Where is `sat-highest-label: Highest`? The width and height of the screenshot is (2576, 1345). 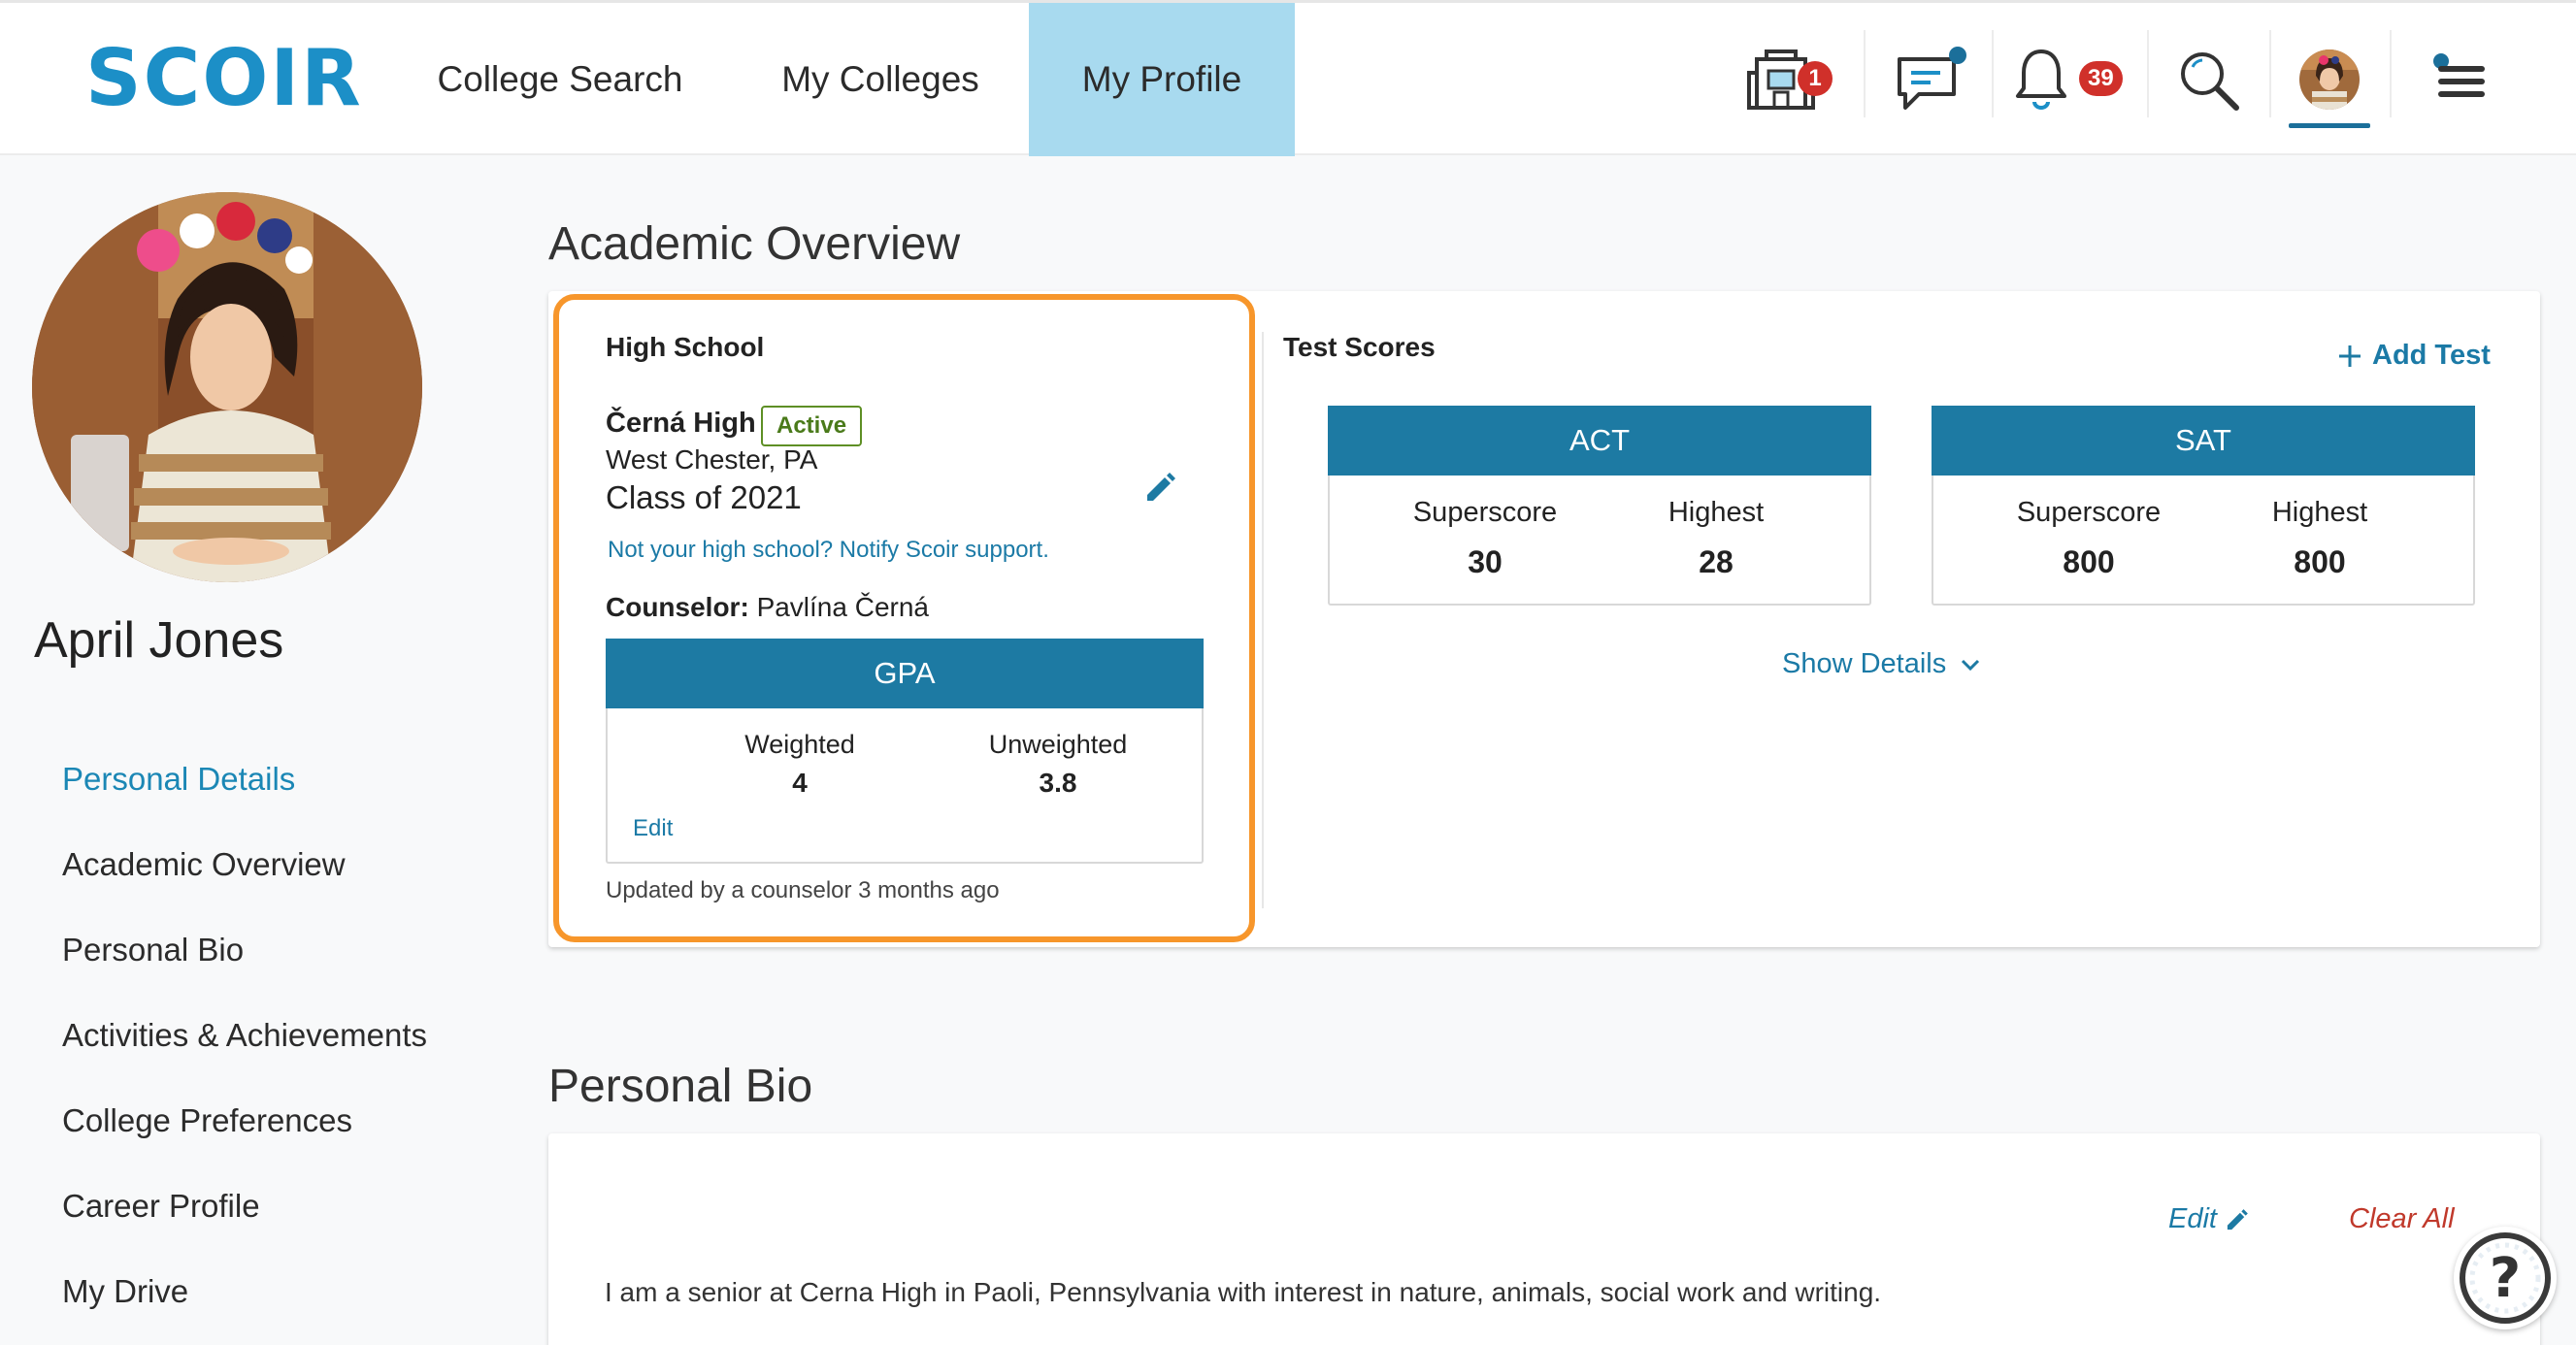
sat-highest-label: Highest is located at coordinates (2320, 512).